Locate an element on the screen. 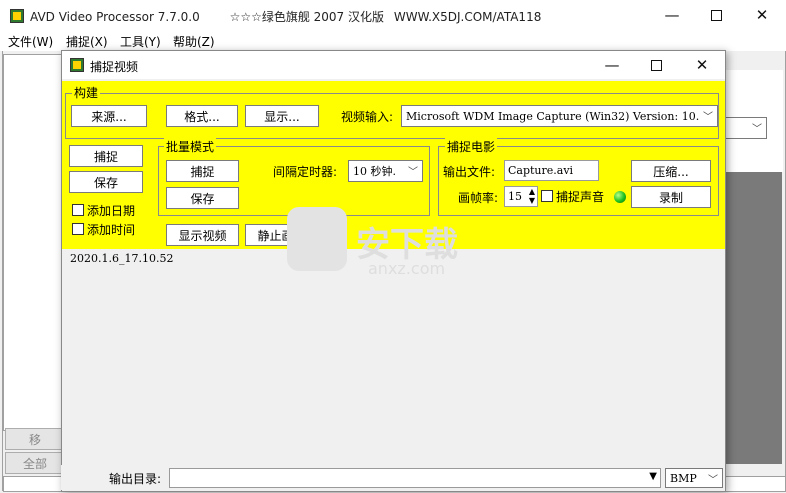 Image resolution: width=786 pixels, height=493 pixels. app-title: AVD Video Processor 7.7.0.0 is located at coordinates (115, 17).